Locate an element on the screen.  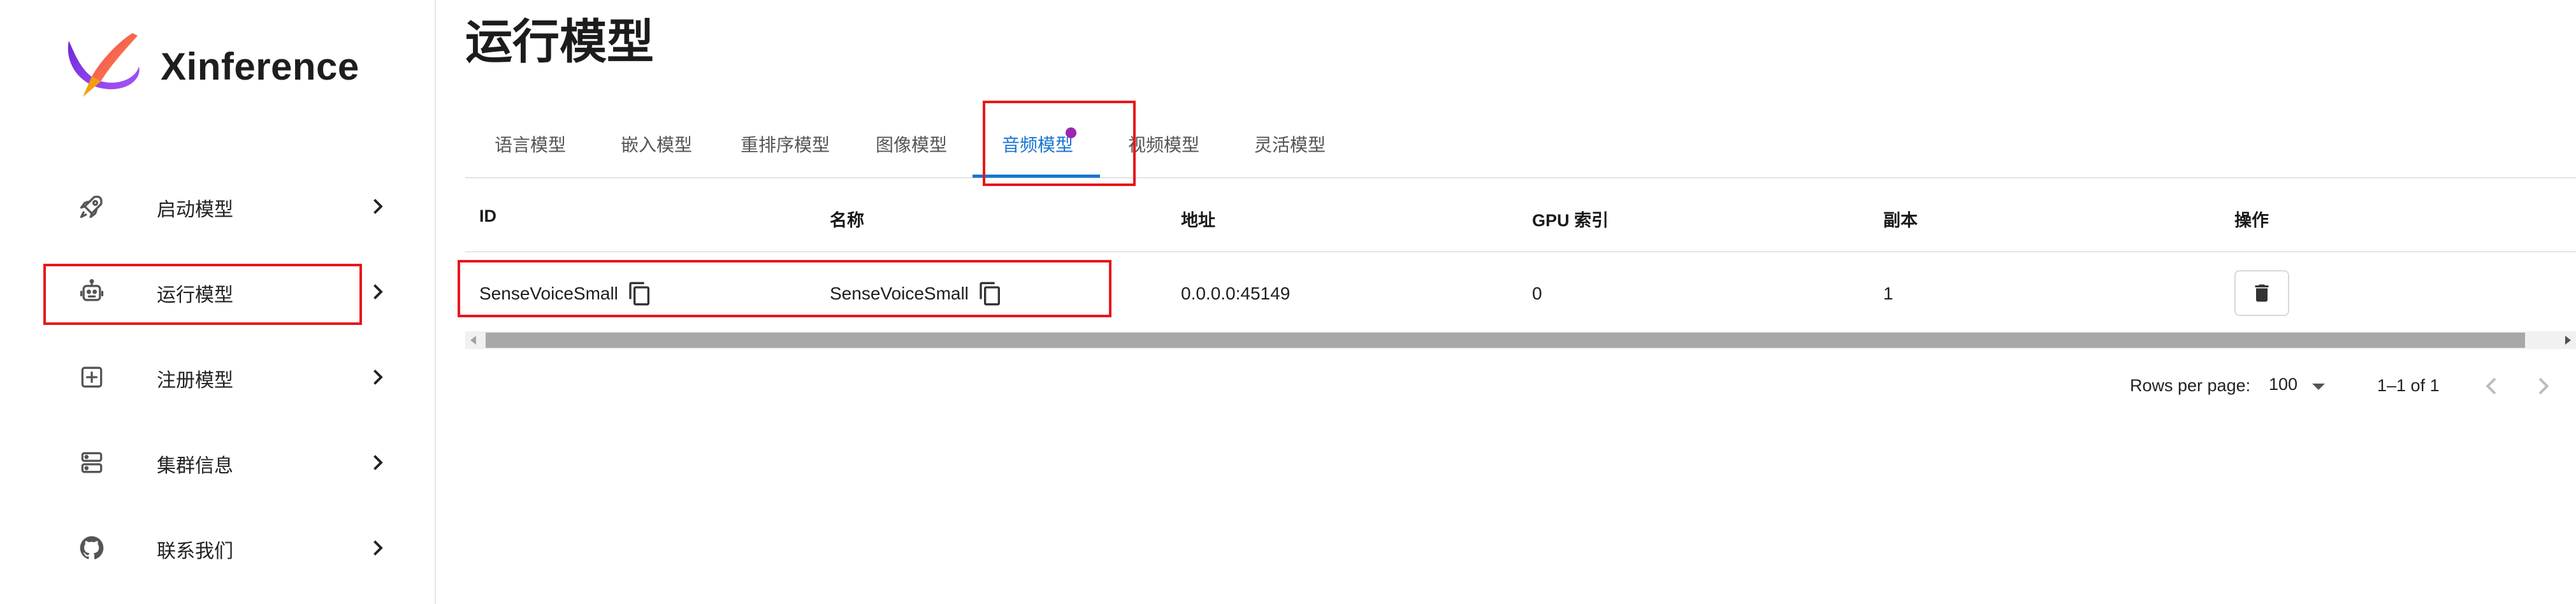
tab-video-models: 视频模型 is located at coordinates (1163, 144).